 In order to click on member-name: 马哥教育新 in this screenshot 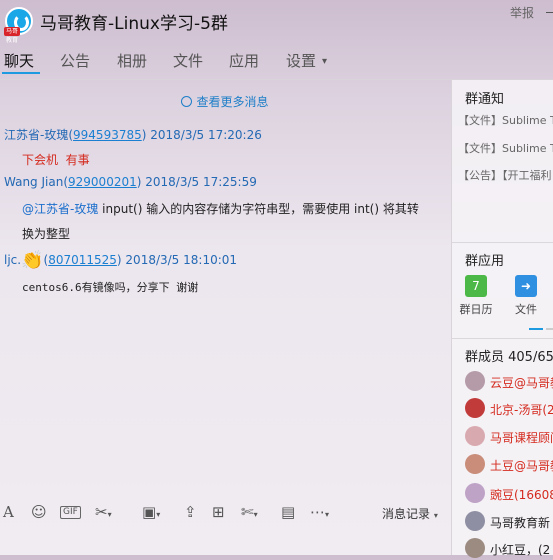, I will do `click(520, 523)`.